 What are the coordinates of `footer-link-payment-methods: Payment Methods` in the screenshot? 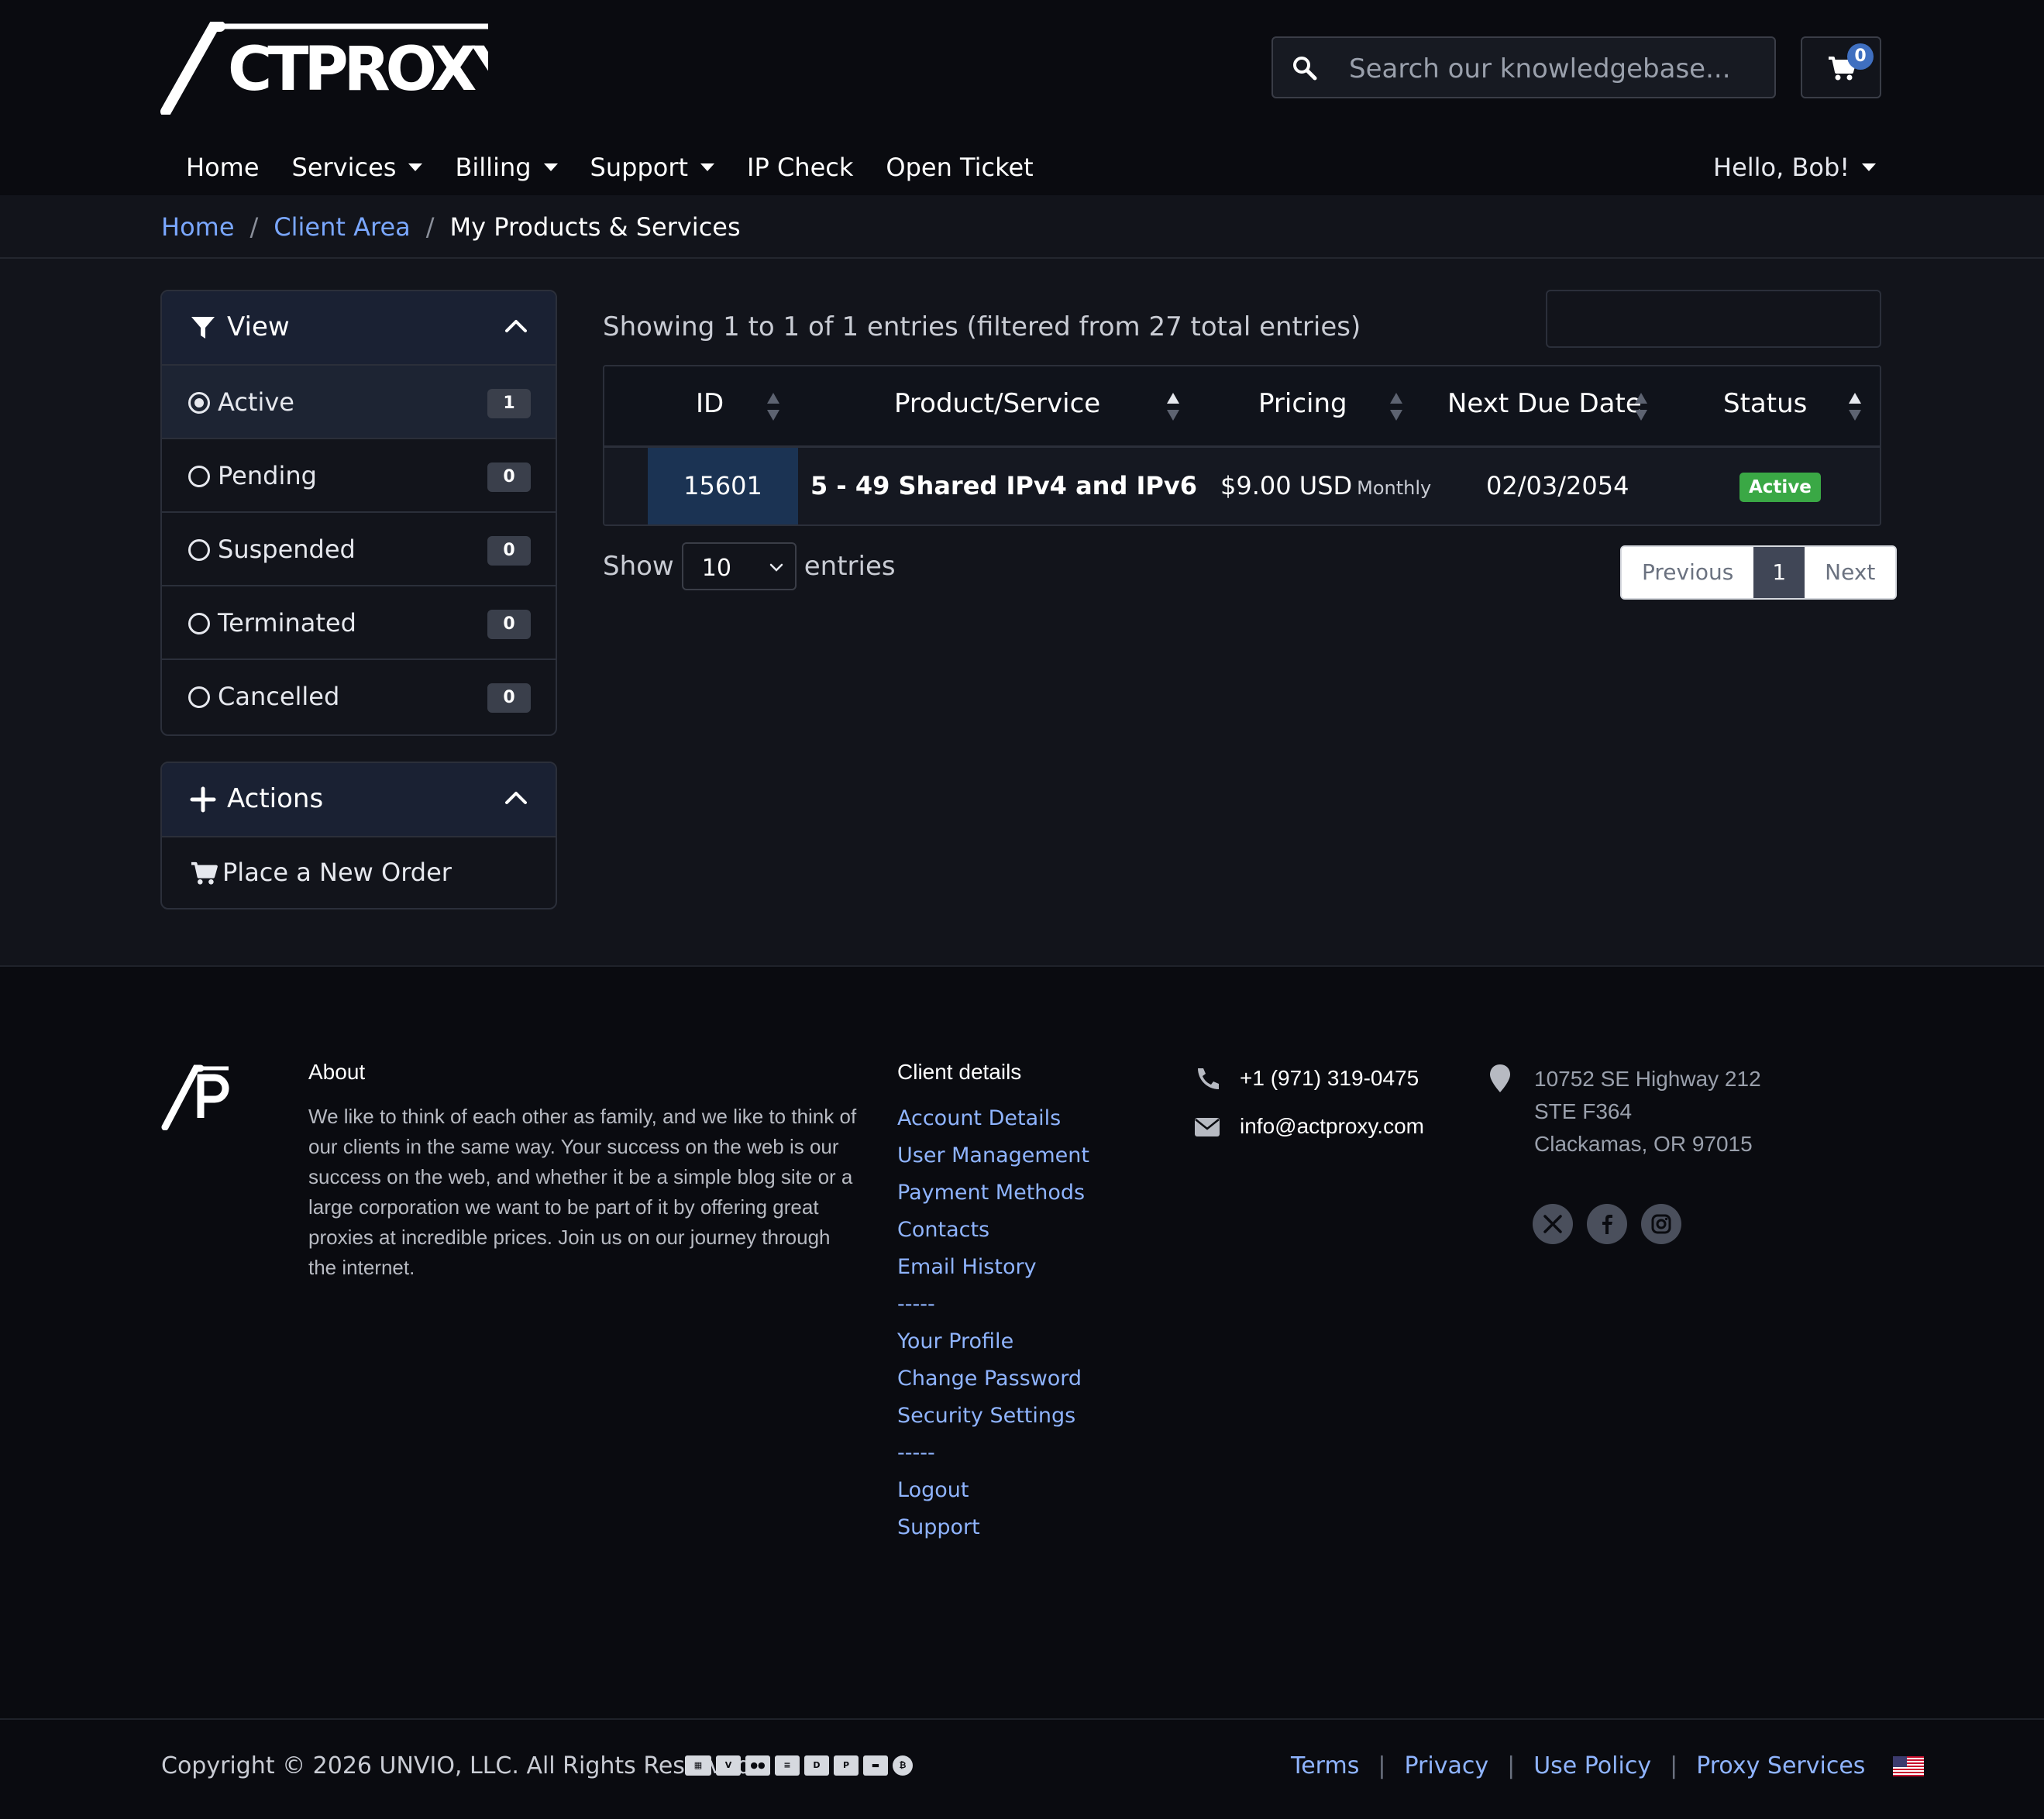 It's located at (993, 1199).